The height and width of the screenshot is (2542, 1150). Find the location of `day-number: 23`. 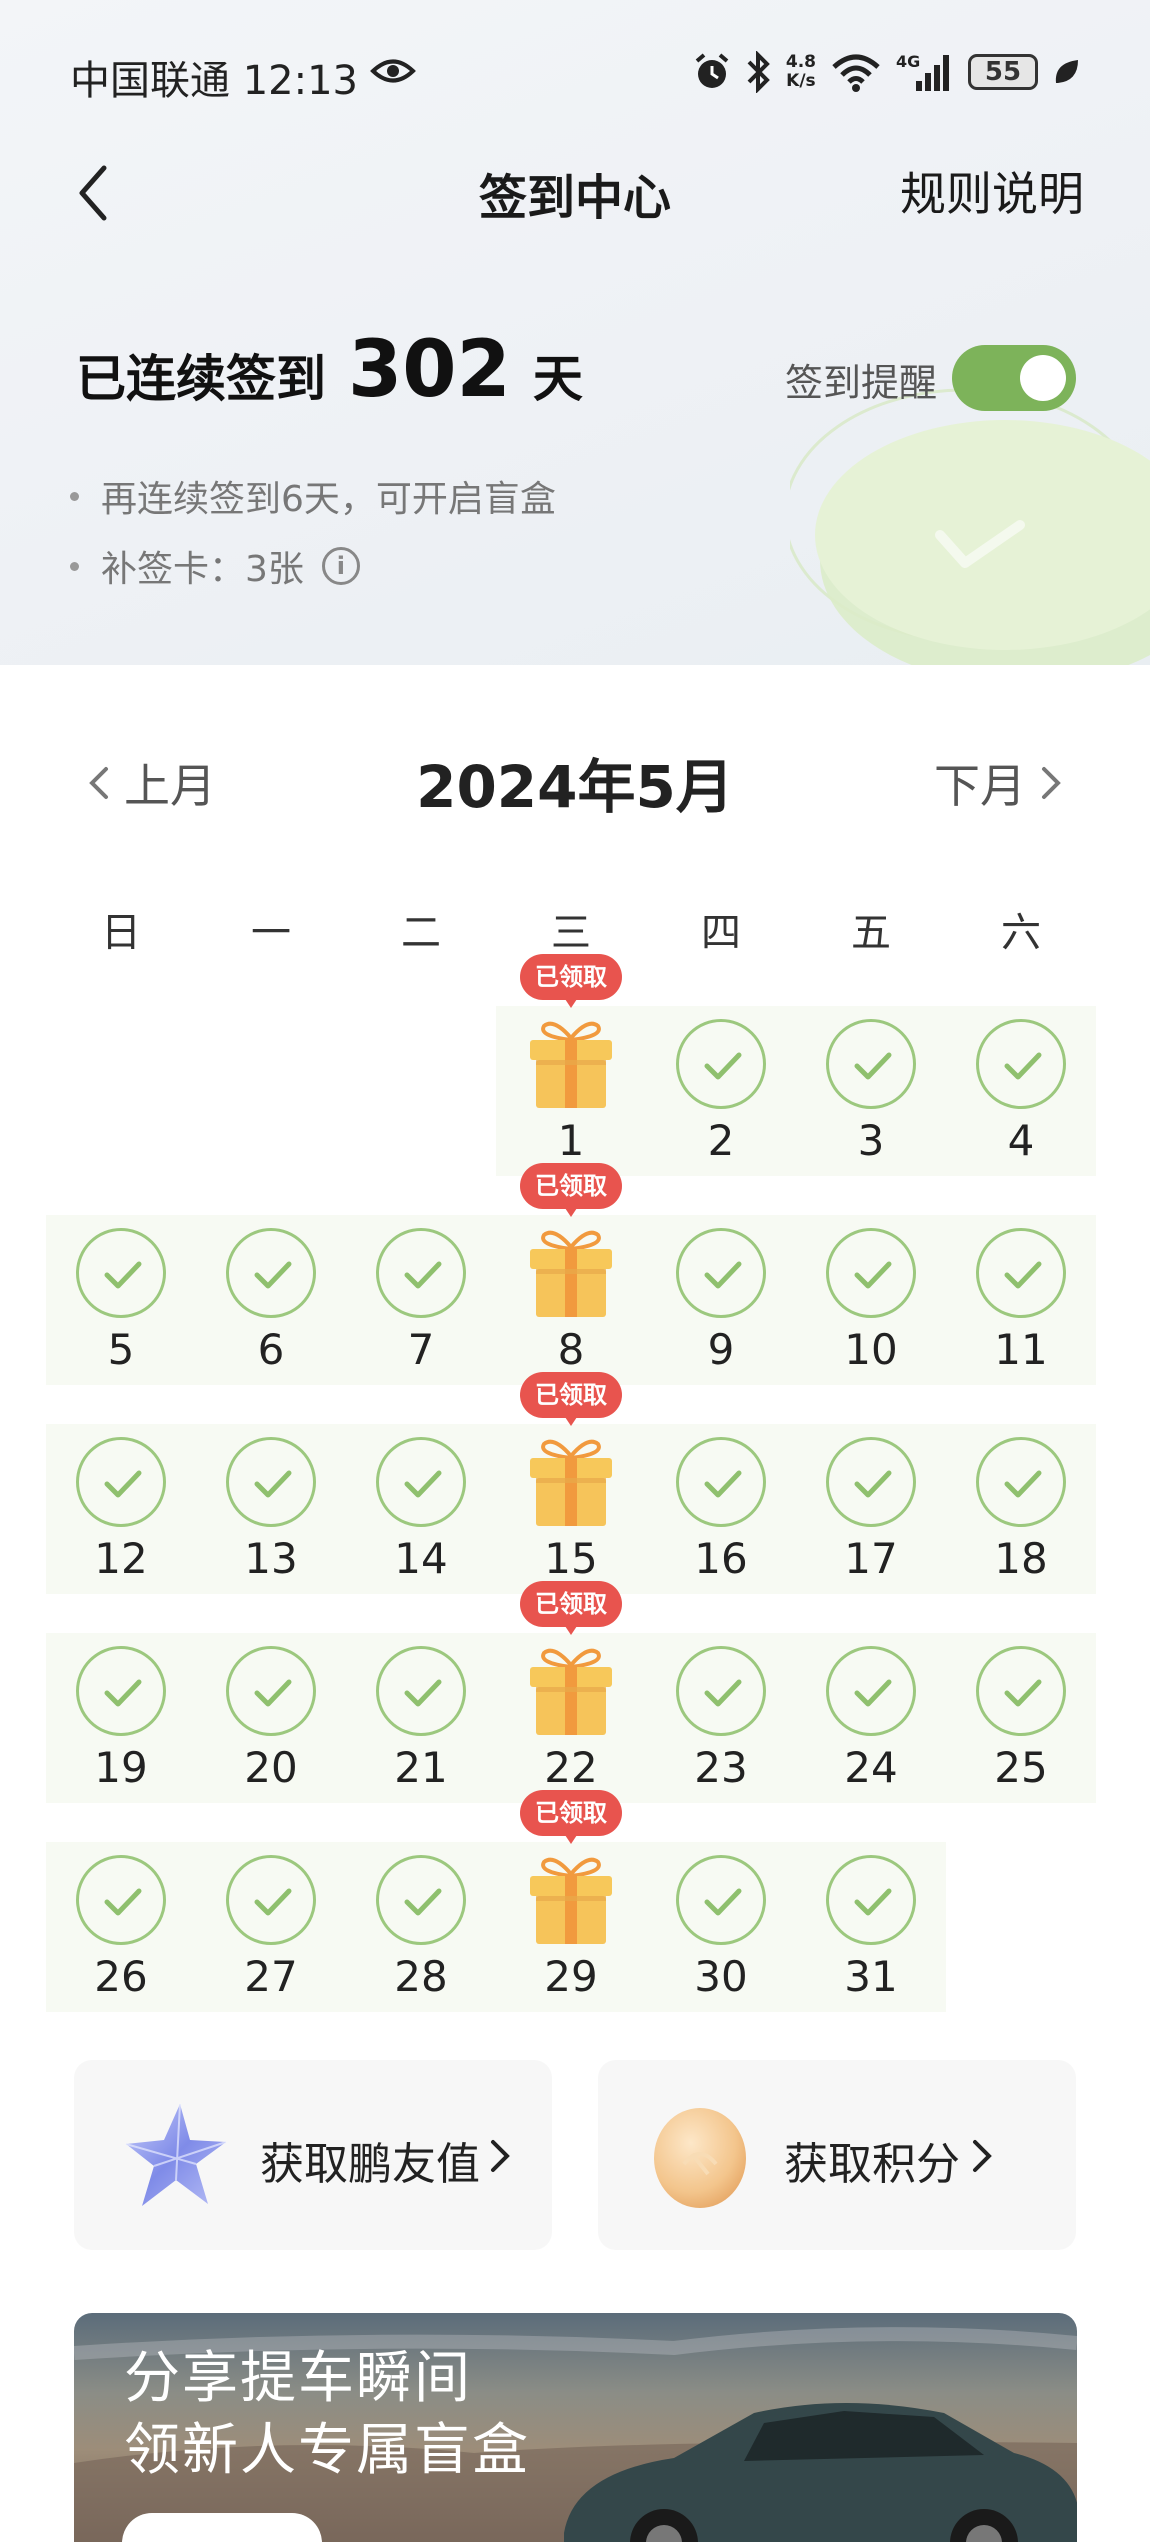

day-number: 23 is located at coordinates (721, 1767).